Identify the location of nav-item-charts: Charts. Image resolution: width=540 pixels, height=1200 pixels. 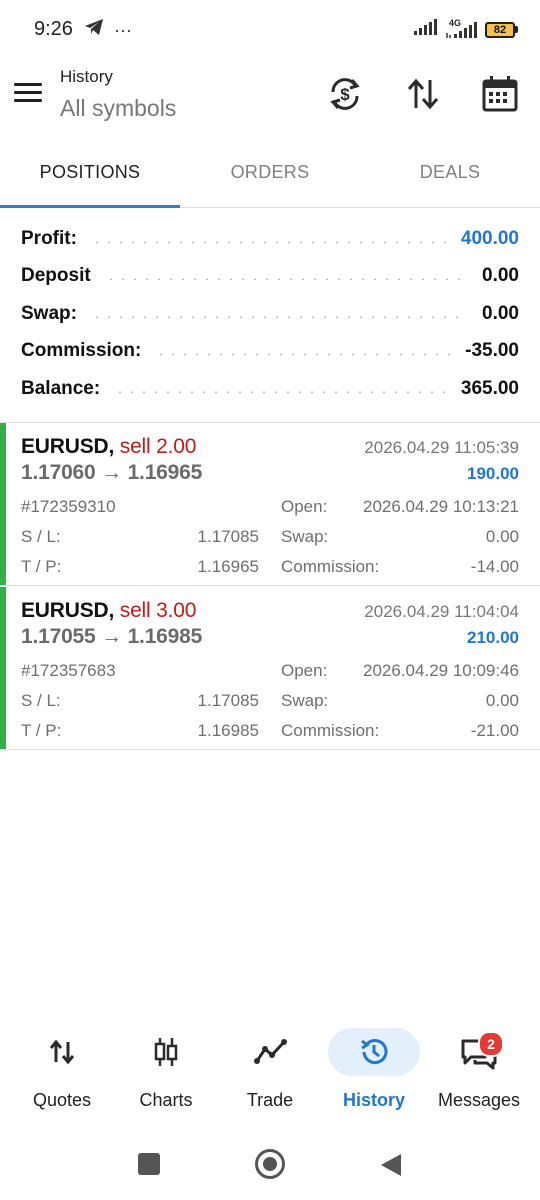
(166, 1073).